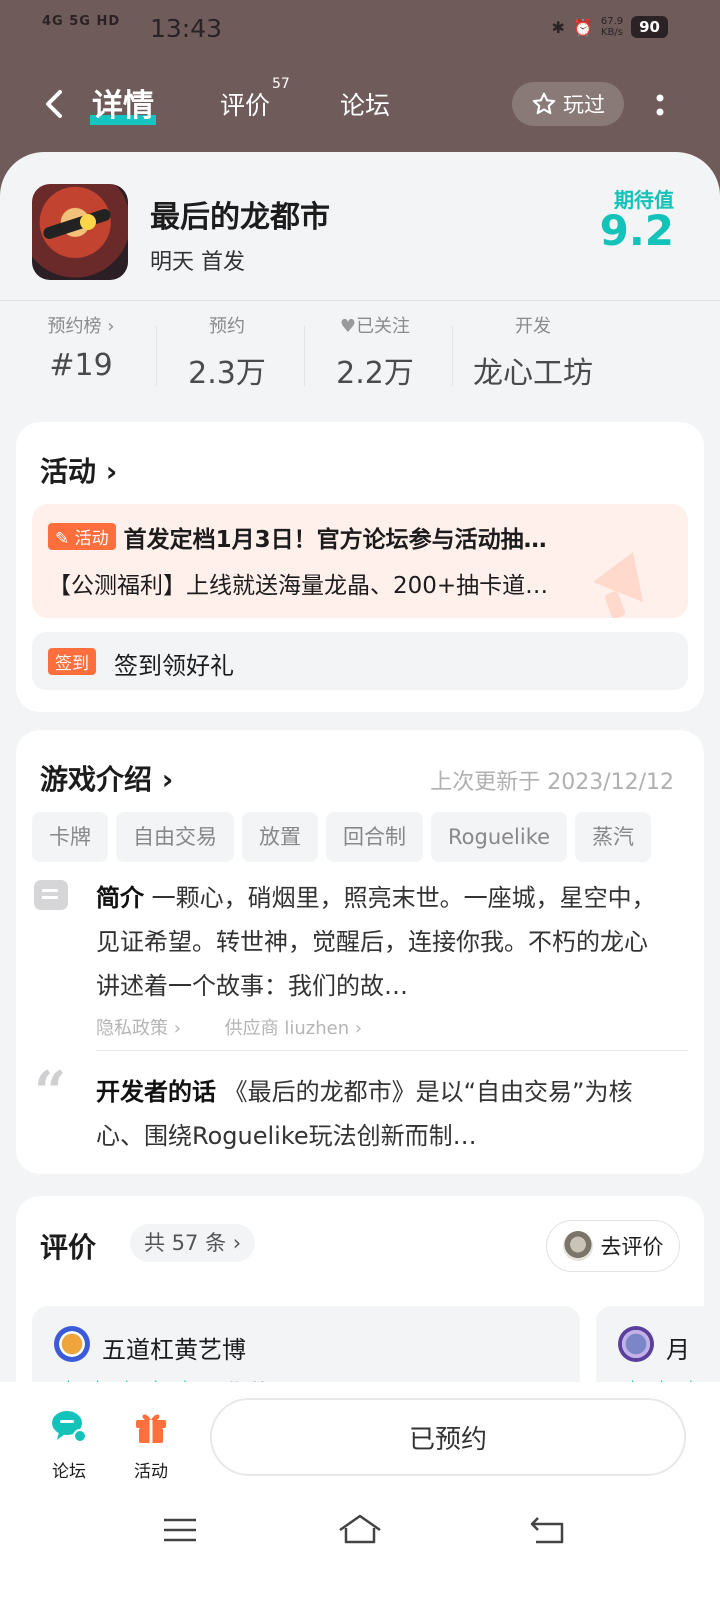  Describe the element at coordinates (120, 898) in the screenshot. I see `summary-label: 简介` at that location.